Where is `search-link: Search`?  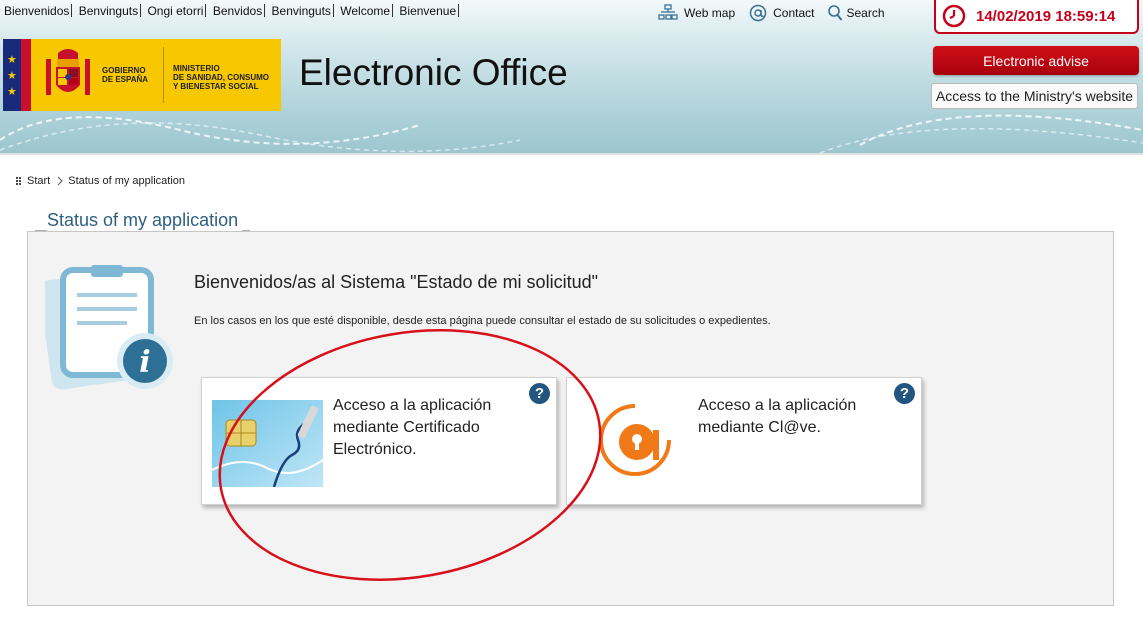
search-link: Search is located at coordinates (856, 13).